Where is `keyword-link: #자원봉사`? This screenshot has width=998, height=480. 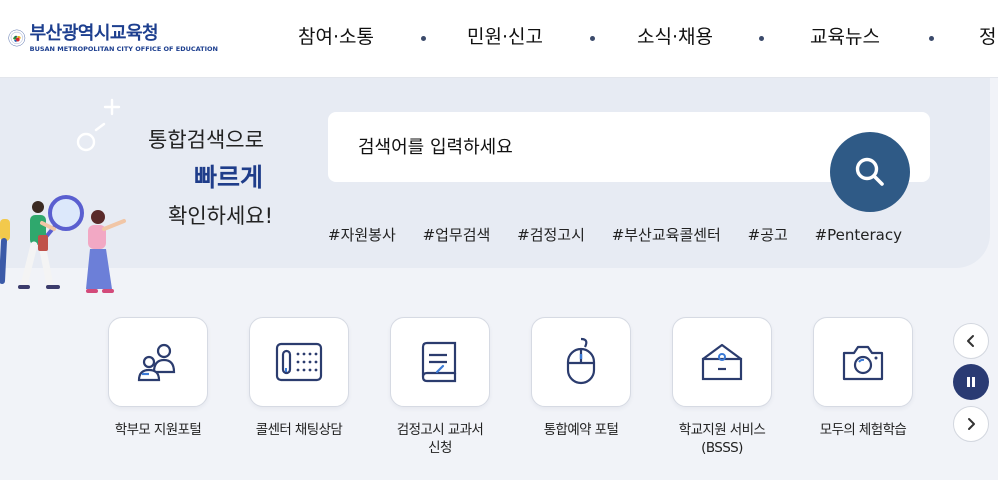
keyword-link: #자원봉사 is located at coordinates (362, 234).